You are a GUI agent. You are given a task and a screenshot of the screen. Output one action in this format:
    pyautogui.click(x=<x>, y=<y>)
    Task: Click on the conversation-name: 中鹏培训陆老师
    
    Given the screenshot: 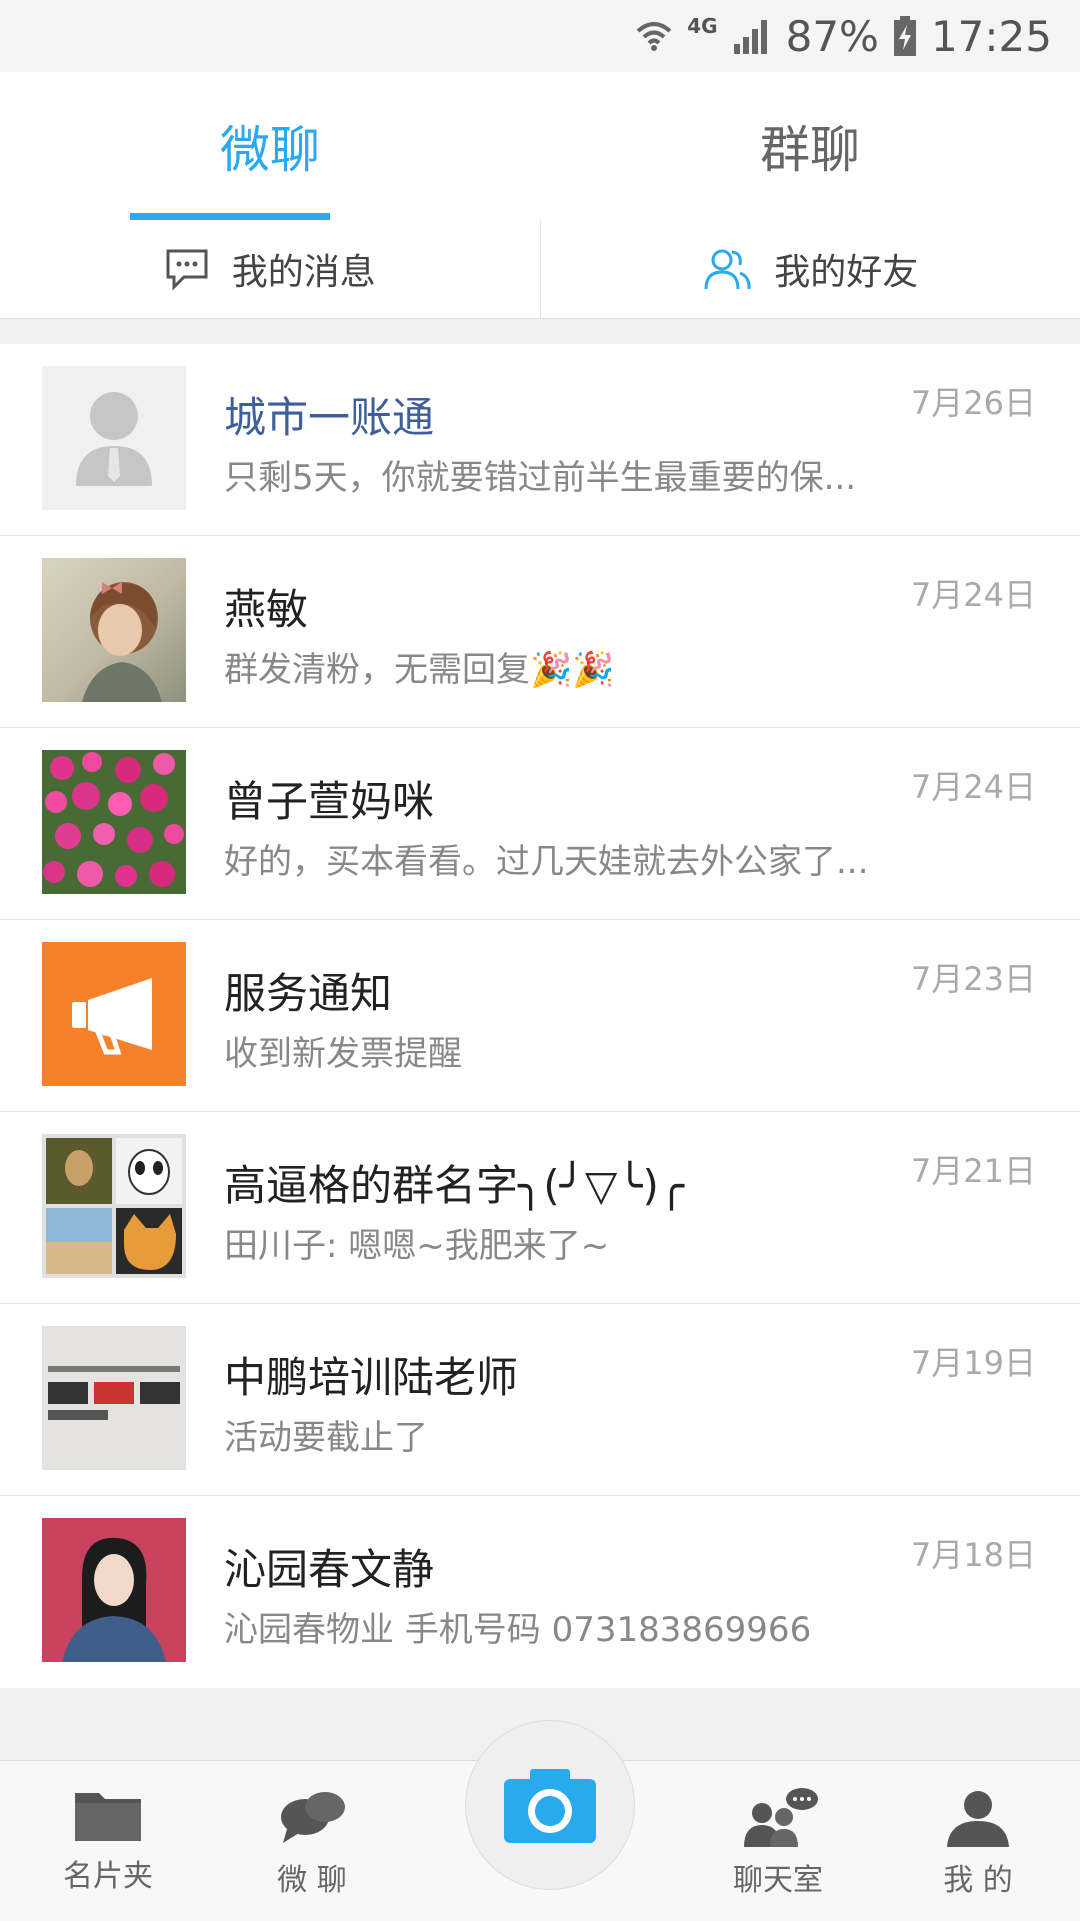 What is the action you would take?
    pyautogui.click(x=371, y=1374)
    